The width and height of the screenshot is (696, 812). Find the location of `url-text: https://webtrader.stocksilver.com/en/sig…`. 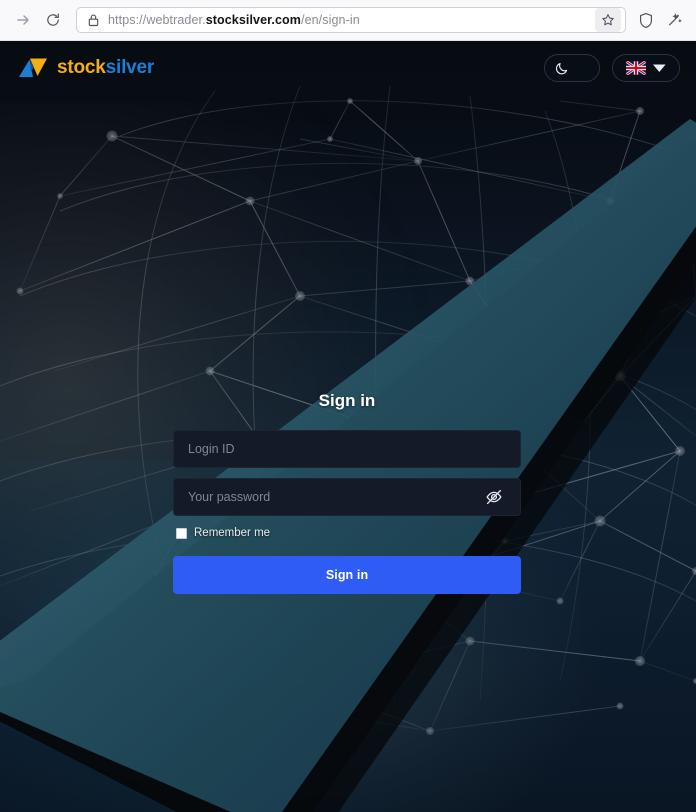

url-text: https://webtrader.stocksilver.com/en/sig… is located at coordinates (234, 20).